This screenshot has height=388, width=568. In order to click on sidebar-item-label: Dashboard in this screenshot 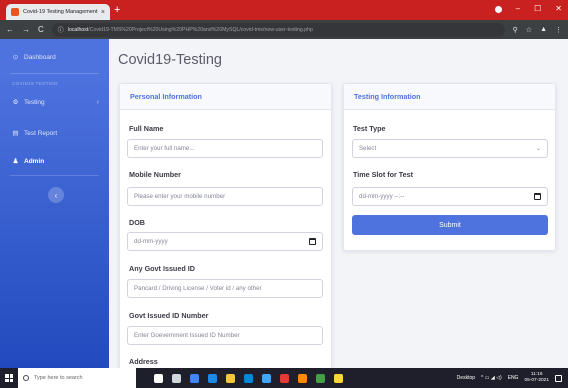, I will do `click(40, 57)`.